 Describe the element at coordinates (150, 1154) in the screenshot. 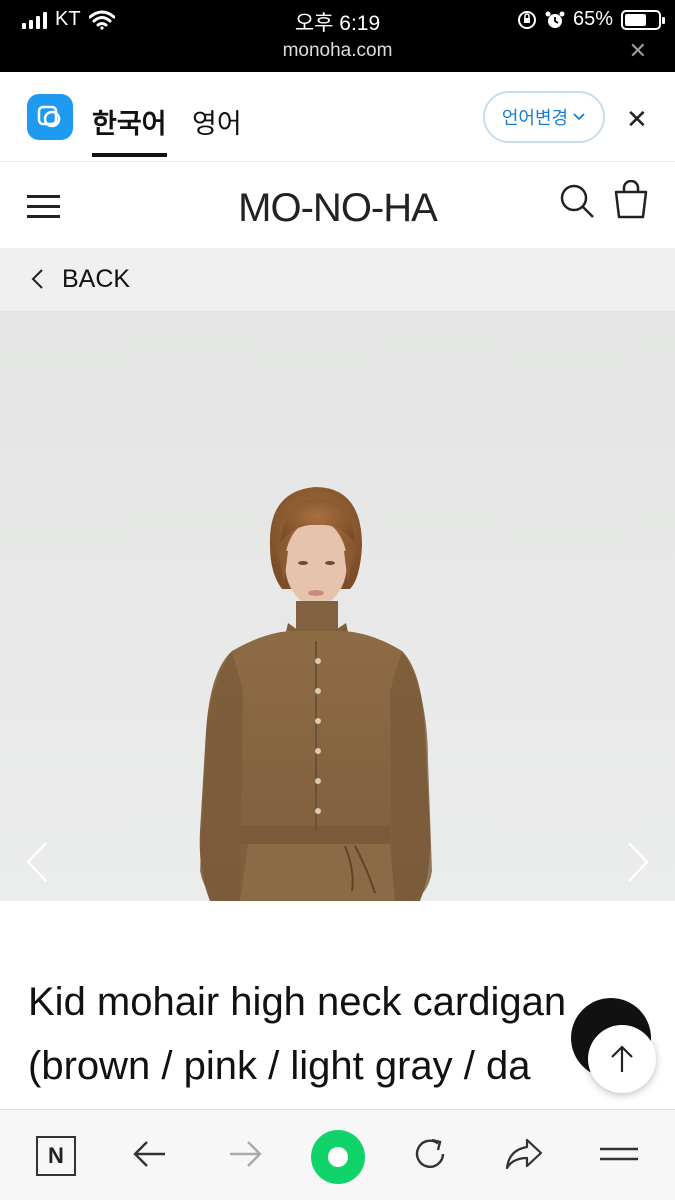

I see `back-arrow-icon` at that location.